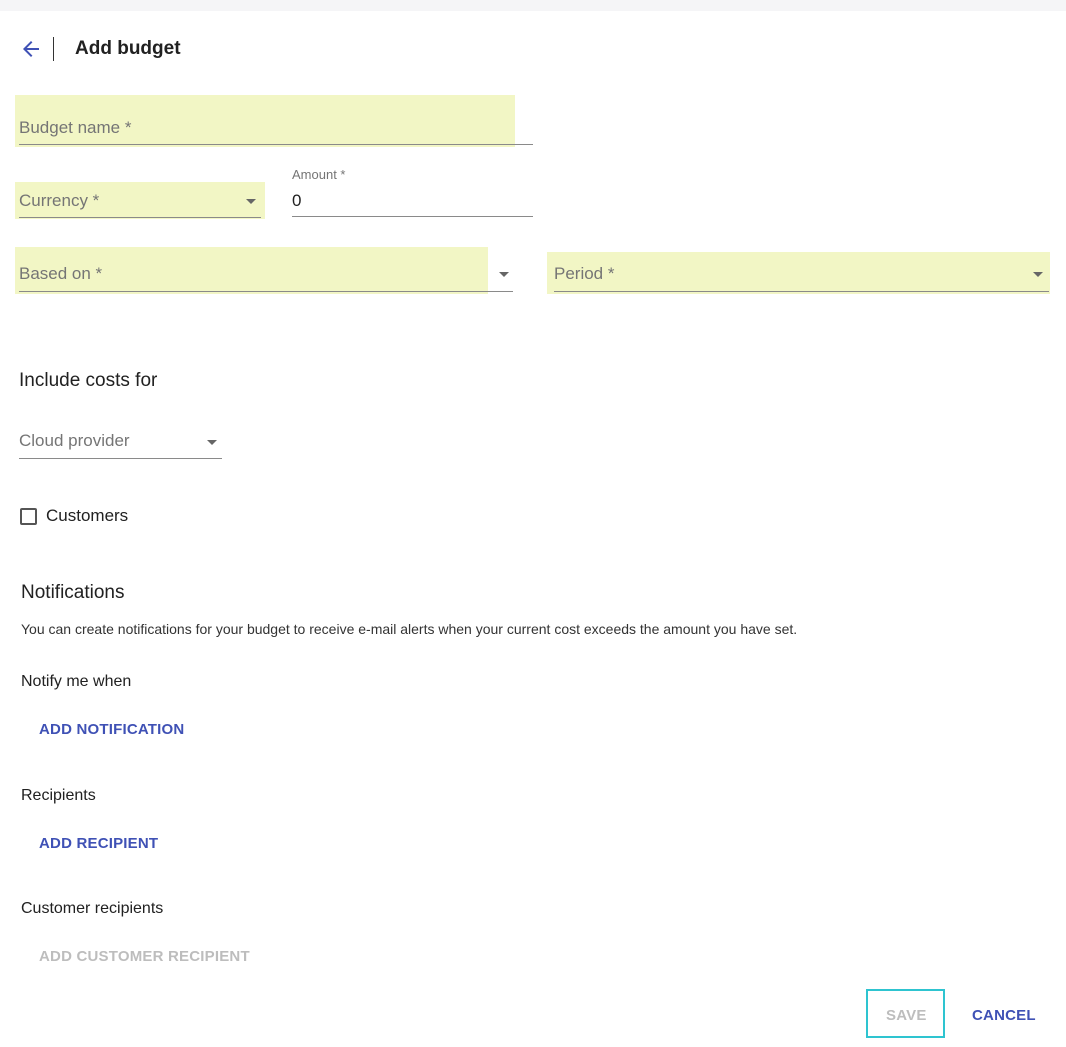 Image resolution: width=1066 pixels, height=1047 pixels. I want to click on add-customer-recipient-button: ADD CUSTOMER RECIPIENT, so click(144, 956).